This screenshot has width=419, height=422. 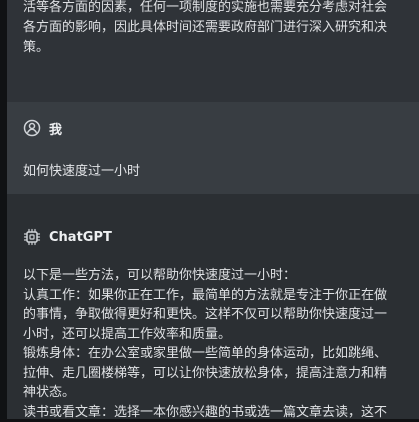 I want to click on user-message-header: 我, so click(x=42, y=128).